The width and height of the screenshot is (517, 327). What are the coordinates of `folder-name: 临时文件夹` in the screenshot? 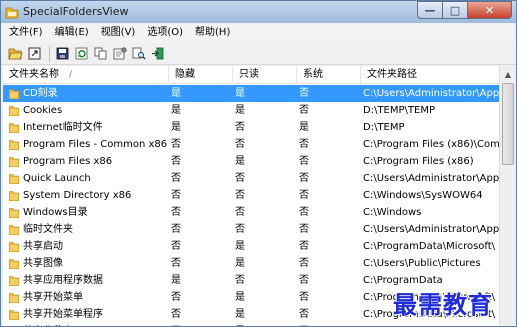 It's located at (48, 229).